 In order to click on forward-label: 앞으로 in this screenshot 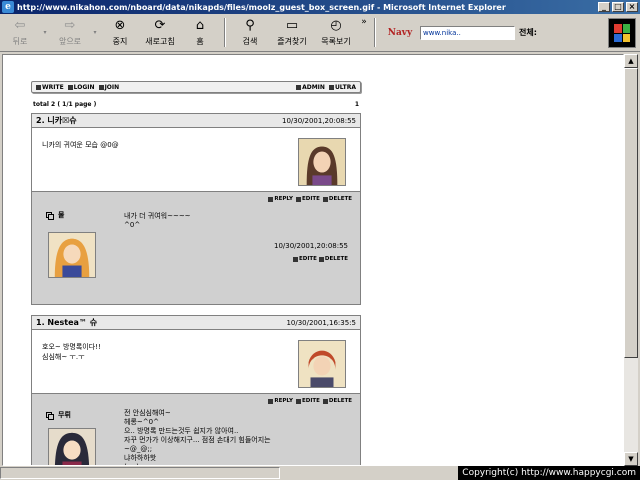, I will do `click(70, 41)`.